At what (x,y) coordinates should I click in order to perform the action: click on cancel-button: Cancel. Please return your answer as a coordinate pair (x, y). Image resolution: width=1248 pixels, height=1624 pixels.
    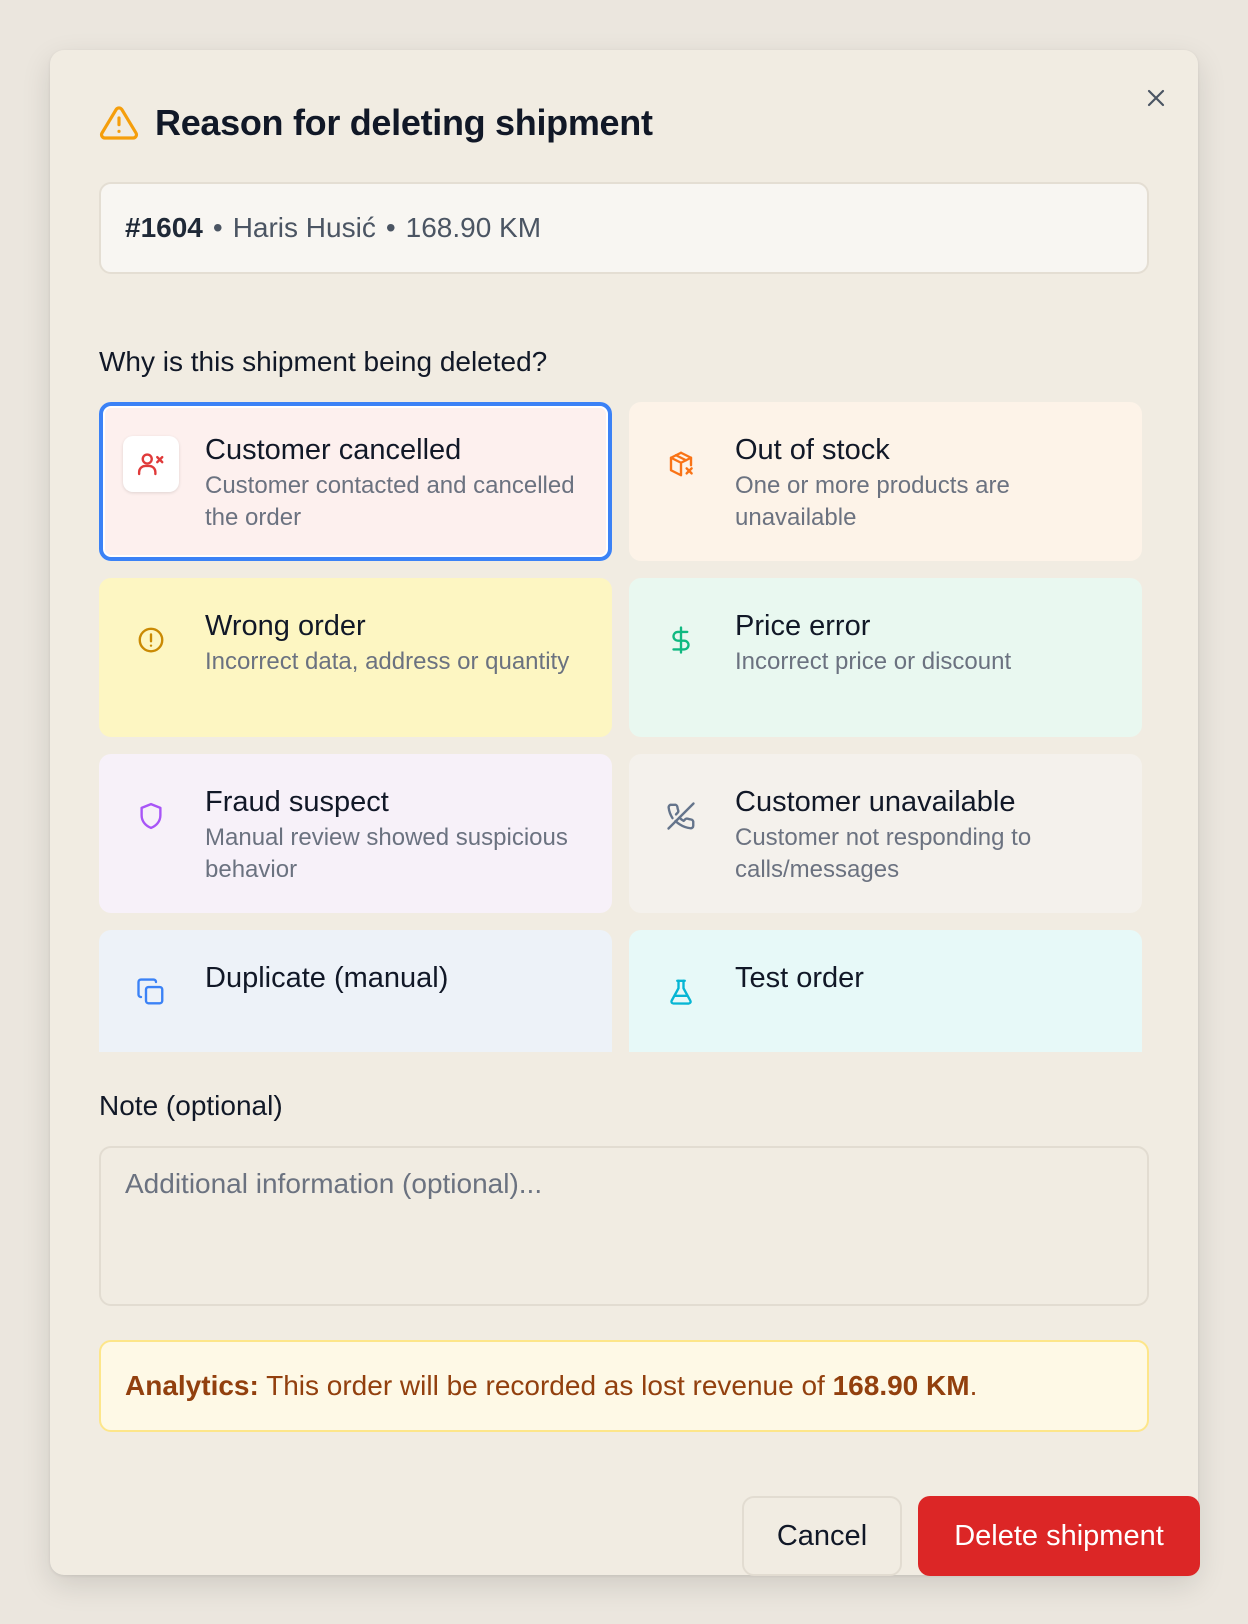
    Looking at the image, I should click on (822, 1536).